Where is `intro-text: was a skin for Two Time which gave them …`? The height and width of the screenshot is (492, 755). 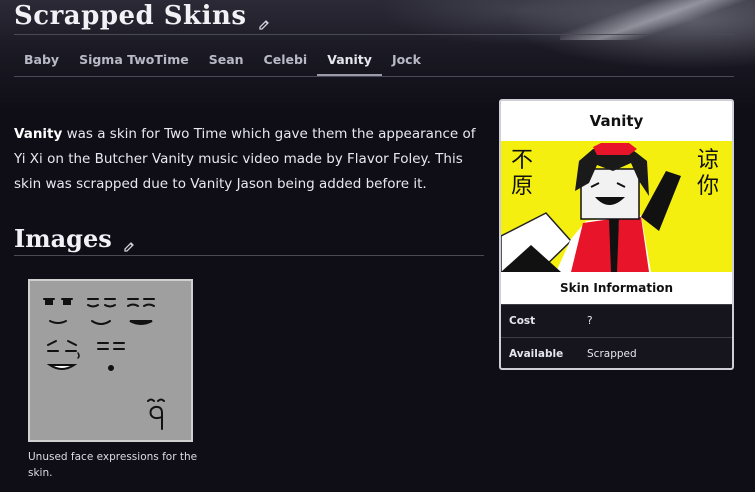 intro-text: was a skin for Two Time which gave them … is located at coordinates (245, 159).